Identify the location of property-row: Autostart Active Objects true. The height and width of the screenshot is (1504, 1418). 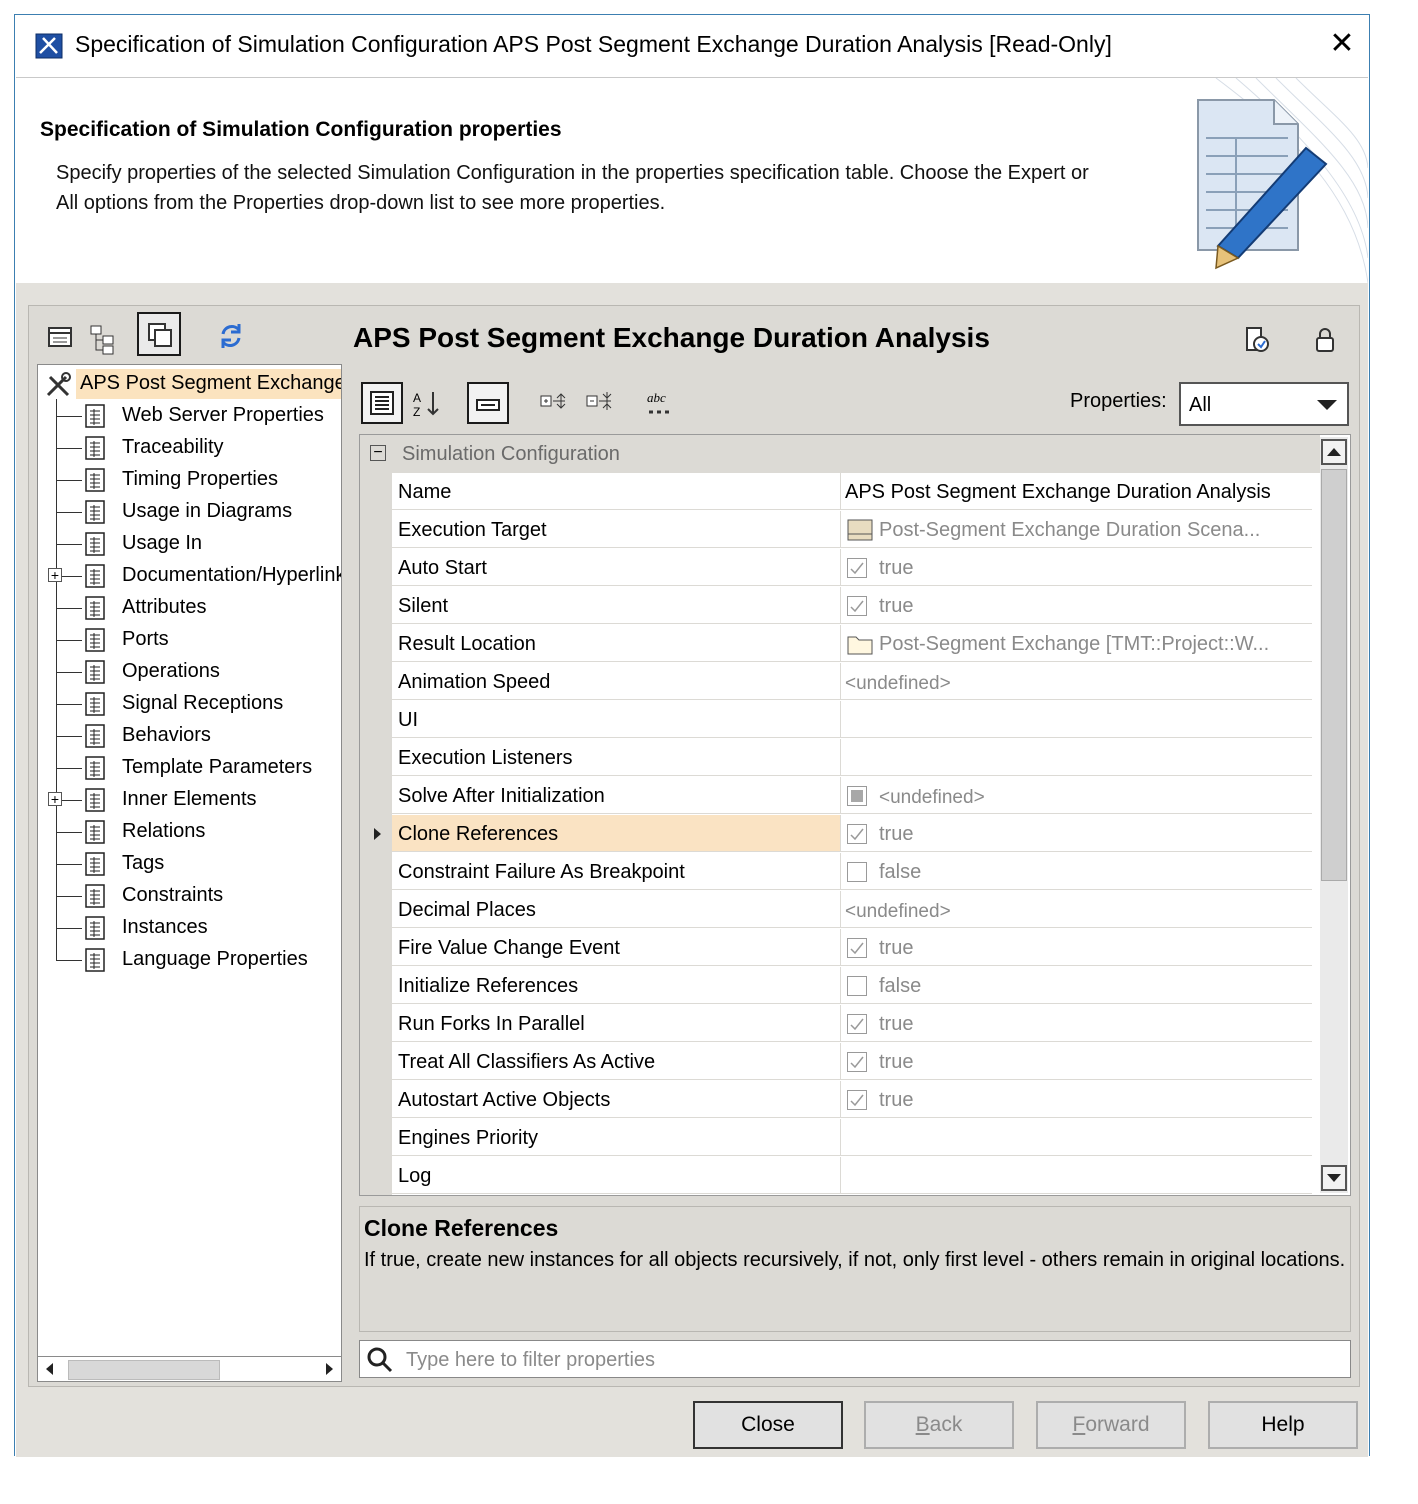
(836, 1100).